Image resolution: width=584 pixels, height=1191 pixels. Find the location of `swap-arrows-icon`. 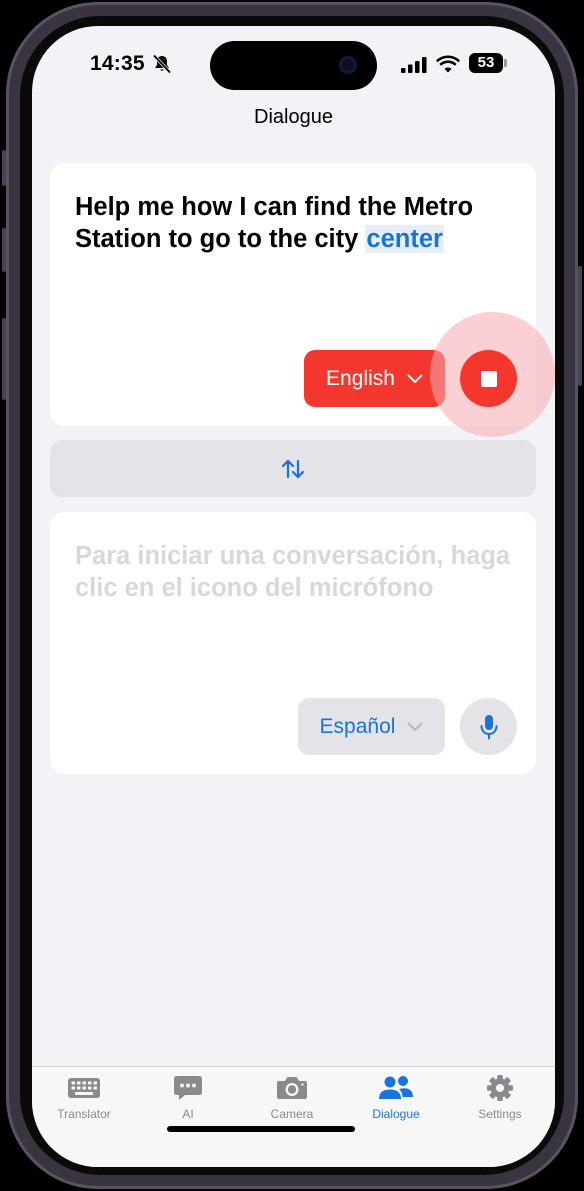

swap-arrows-icon is located at coordinates (293, 468).